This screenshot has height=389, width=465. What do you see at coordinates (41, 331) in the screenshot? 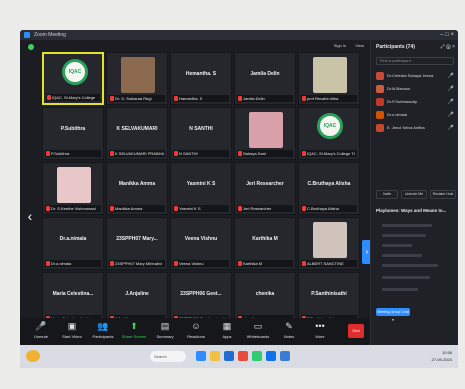
I see `unmute-button: 🎤 Unmute` at bounding box center [41, 331].